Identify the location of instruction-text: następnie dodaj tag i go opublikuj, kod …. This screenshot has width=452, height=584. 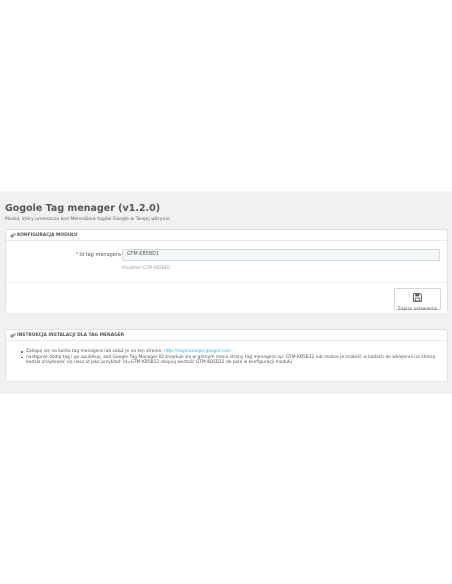
(231, 360).